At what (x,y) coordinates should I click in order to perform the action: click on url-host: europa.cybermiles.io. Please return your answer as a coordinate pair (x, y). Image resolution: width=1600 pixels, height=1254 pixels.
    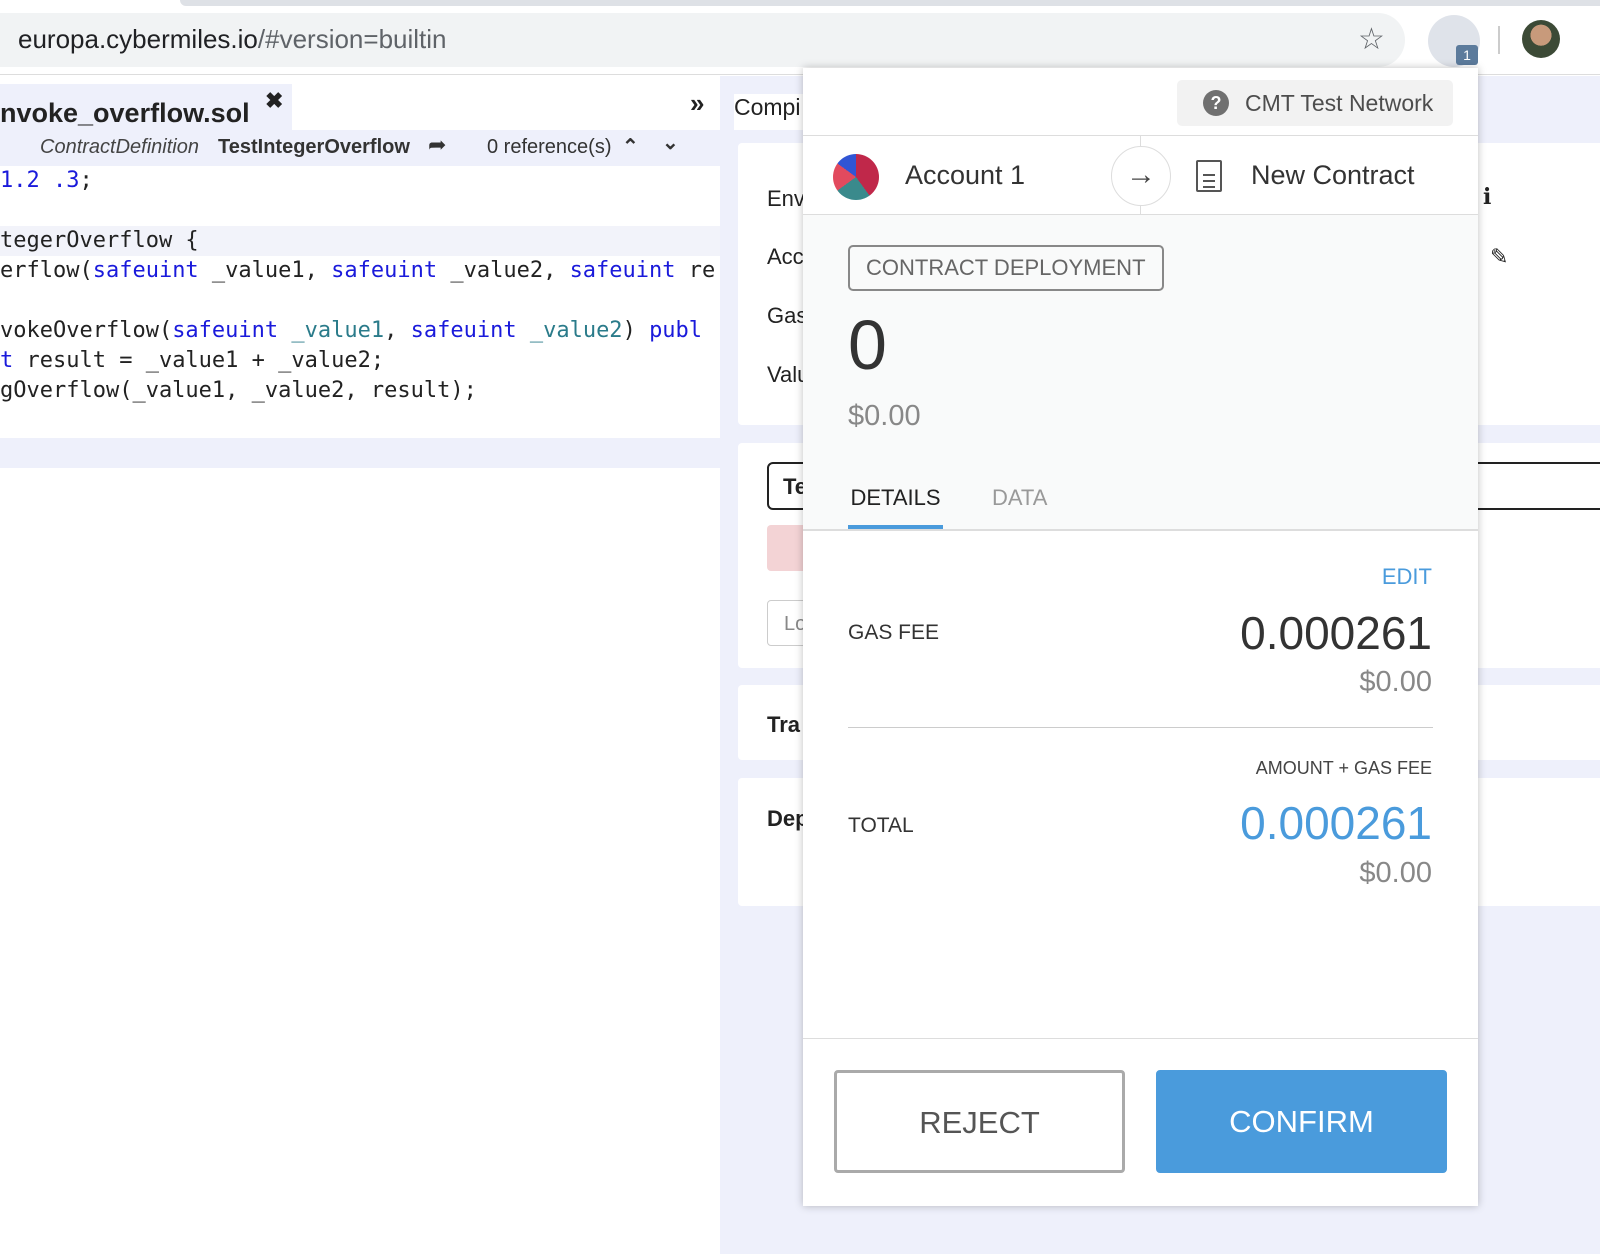
    Looking at the image, I should click on (138, 39).